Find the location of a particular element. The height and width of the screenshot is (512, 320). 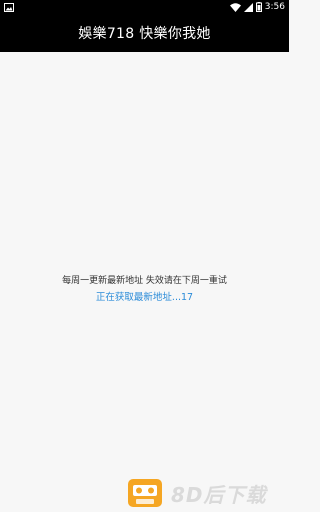

title-bar: 娛樂718 快樂你我她 is located at coordinates (144, 33).